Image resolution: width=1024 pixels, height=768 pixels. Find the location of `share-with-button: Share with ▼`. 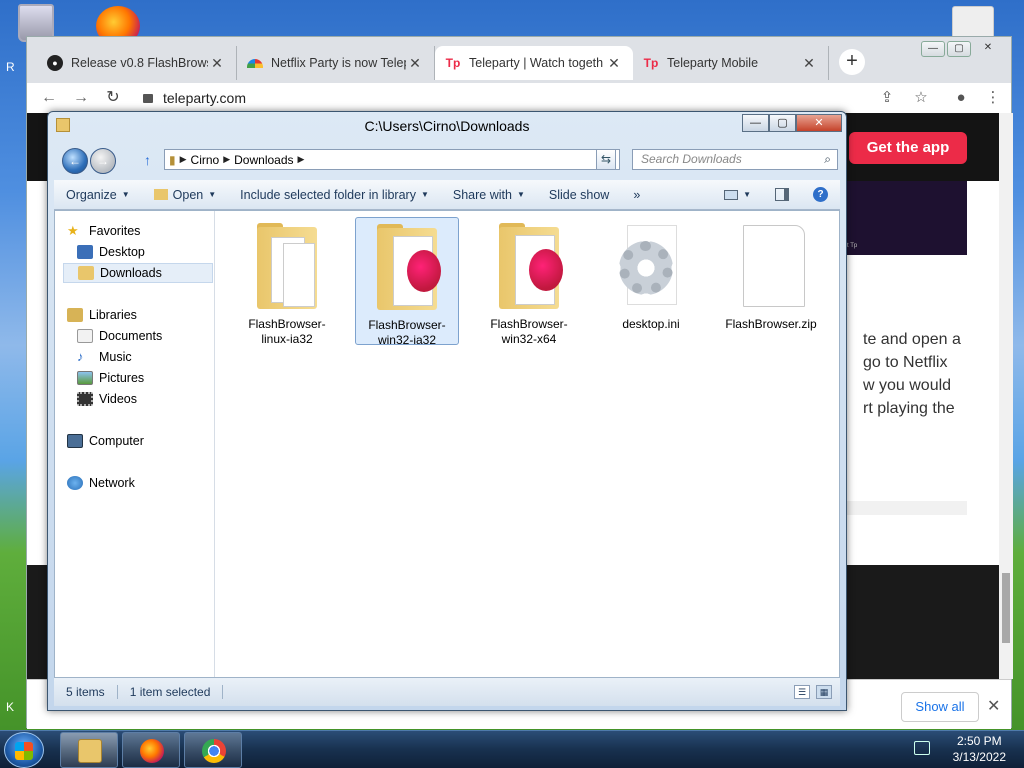

share-with-button: Share with ▼ is located at coordinates (489, 195).